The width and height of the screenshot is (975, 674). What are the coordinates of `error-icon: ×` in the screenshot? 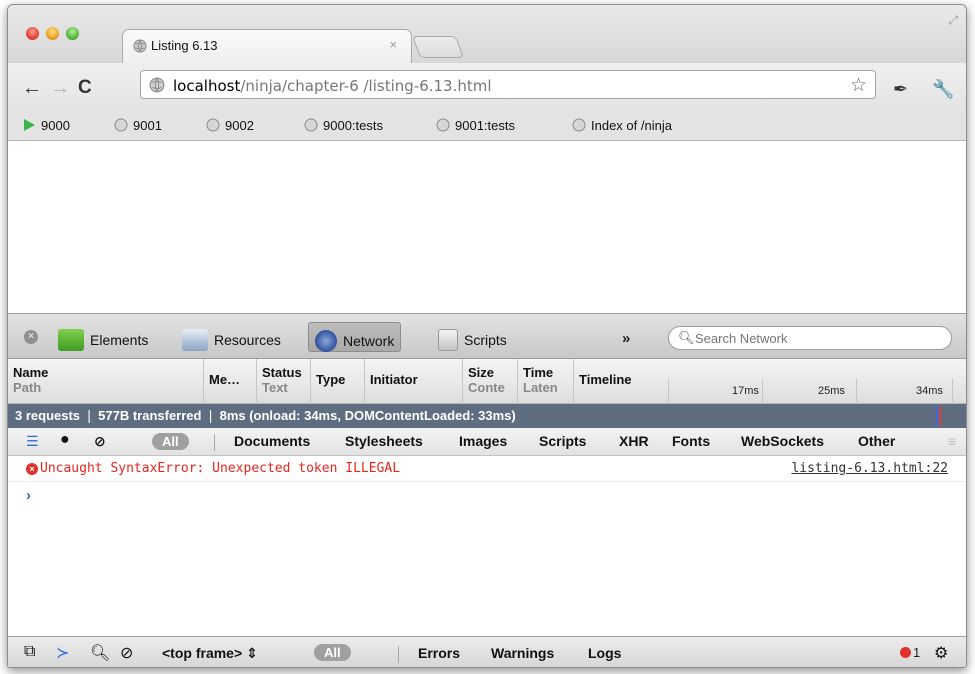 It's located at (32, 469).